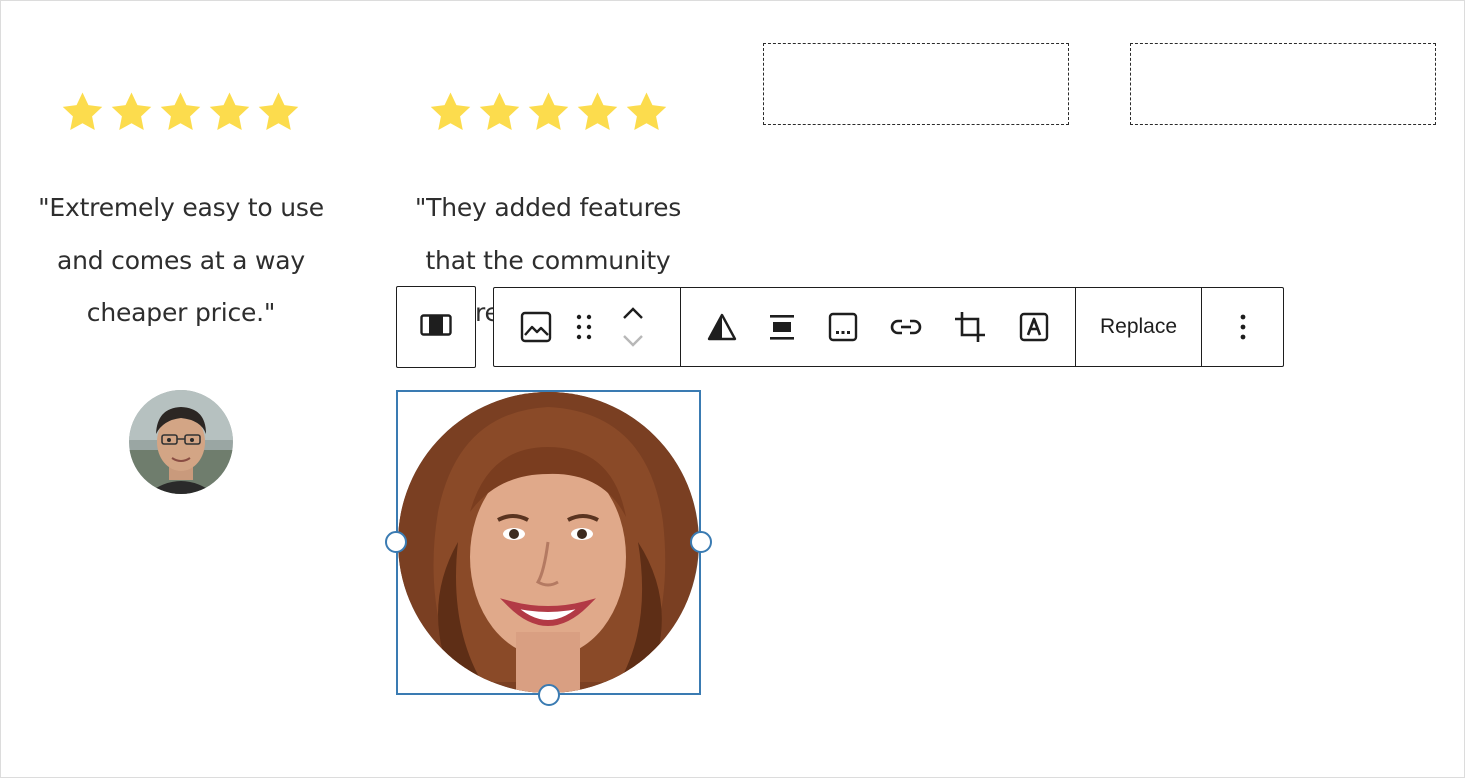 The width and height of the screenshot is (1465, 778). I want to click on block-type-button, so click(536, 327).